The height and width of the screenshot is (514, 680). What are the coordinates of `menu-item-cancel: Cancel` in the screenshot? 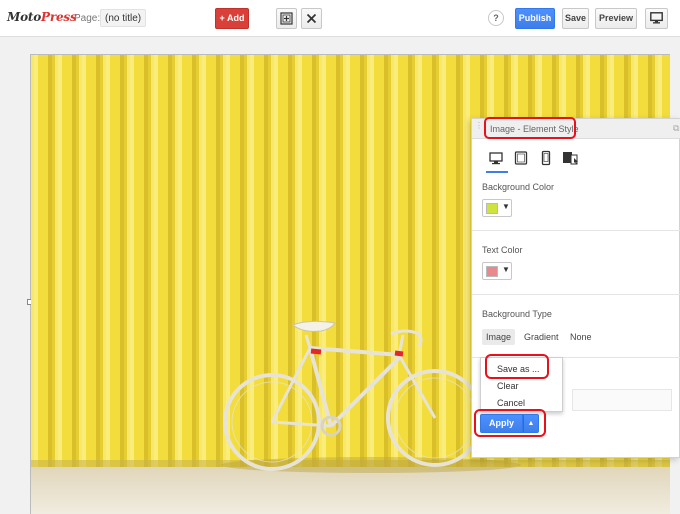 It's located at (511, 403).